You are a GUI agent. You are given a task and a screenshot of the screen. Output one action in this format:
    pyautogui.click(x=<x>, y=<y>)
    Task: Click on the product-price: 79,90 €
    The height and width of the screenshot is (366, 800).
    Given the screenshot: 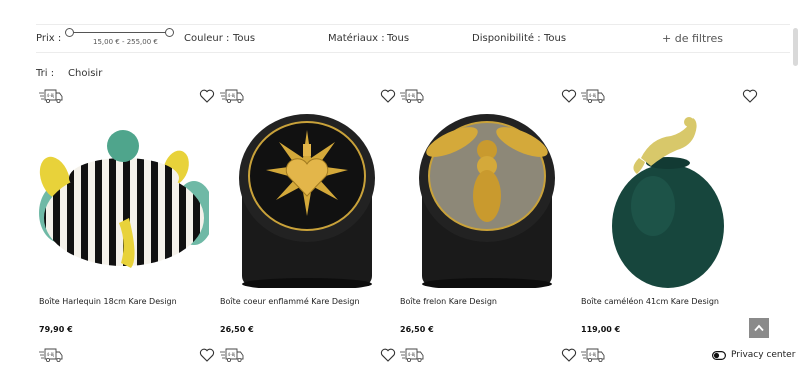 What is the action you would take?
    pyautogui.click(x=56, y=329)
    